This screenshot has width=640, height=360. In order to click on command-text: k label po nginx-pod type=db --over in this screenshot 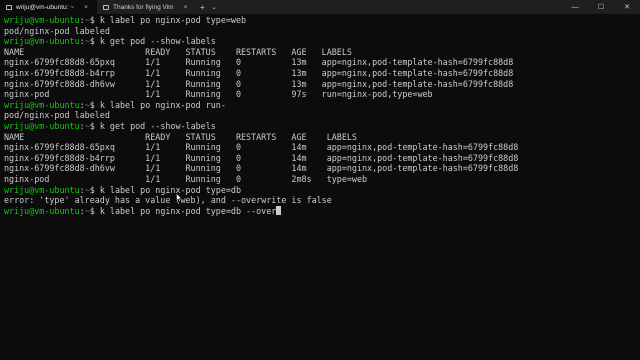, I will do `click(185, 210)`.